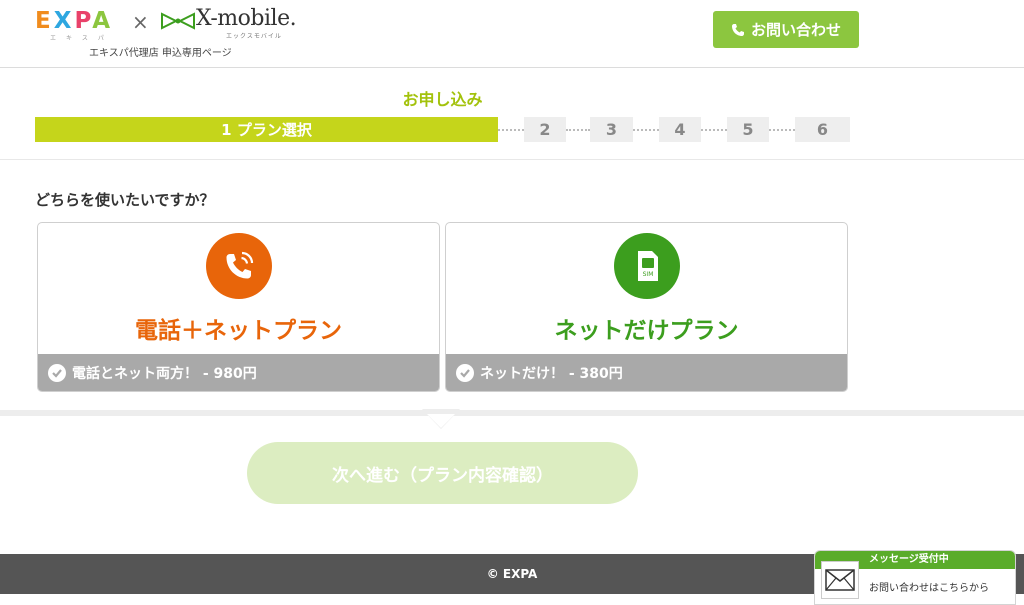  Describe the element at coordinates (748, 129) in the screenshot. I see `step-5: 5` at that location.